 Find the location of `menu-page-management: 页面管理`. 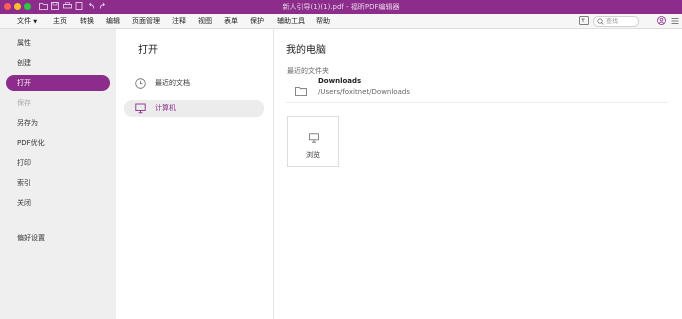

menu-page-management: 页面管理 is located at coordinates (146, 21).